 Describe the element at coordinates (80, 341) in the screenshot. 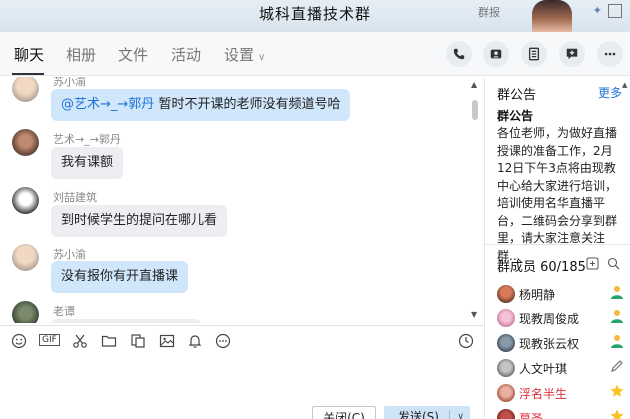

I see `scissors-icon` at that location.